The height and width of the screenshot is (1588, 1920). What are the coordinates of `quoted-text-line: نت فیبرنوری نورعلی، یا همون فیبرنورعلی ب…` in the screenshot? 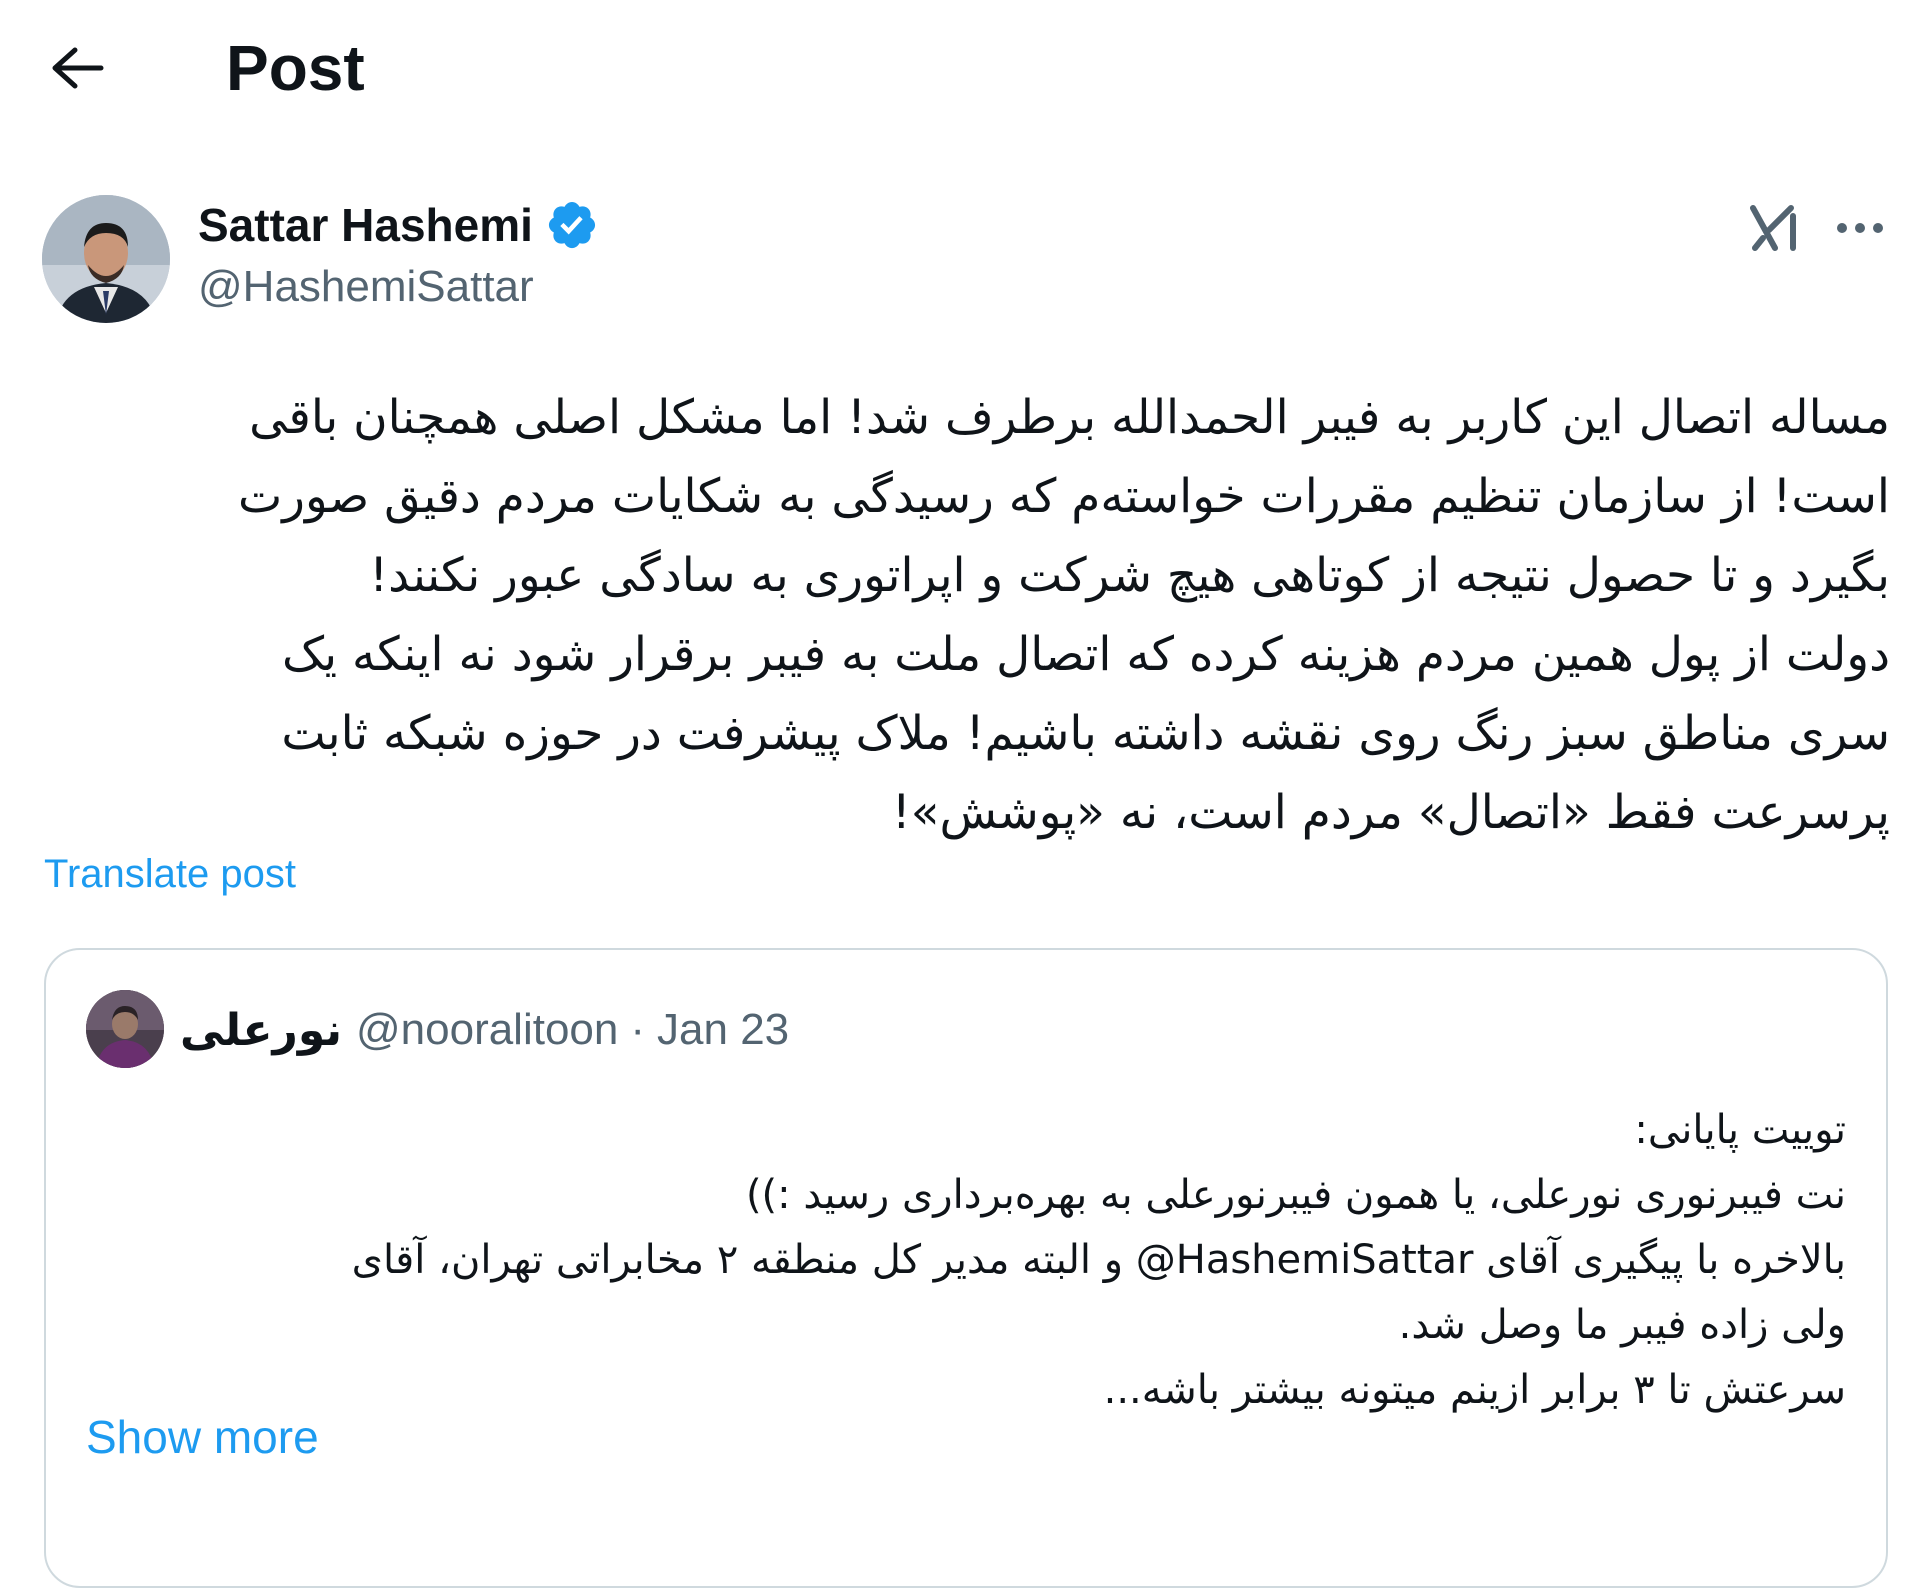 It's located at (1295, 1195).